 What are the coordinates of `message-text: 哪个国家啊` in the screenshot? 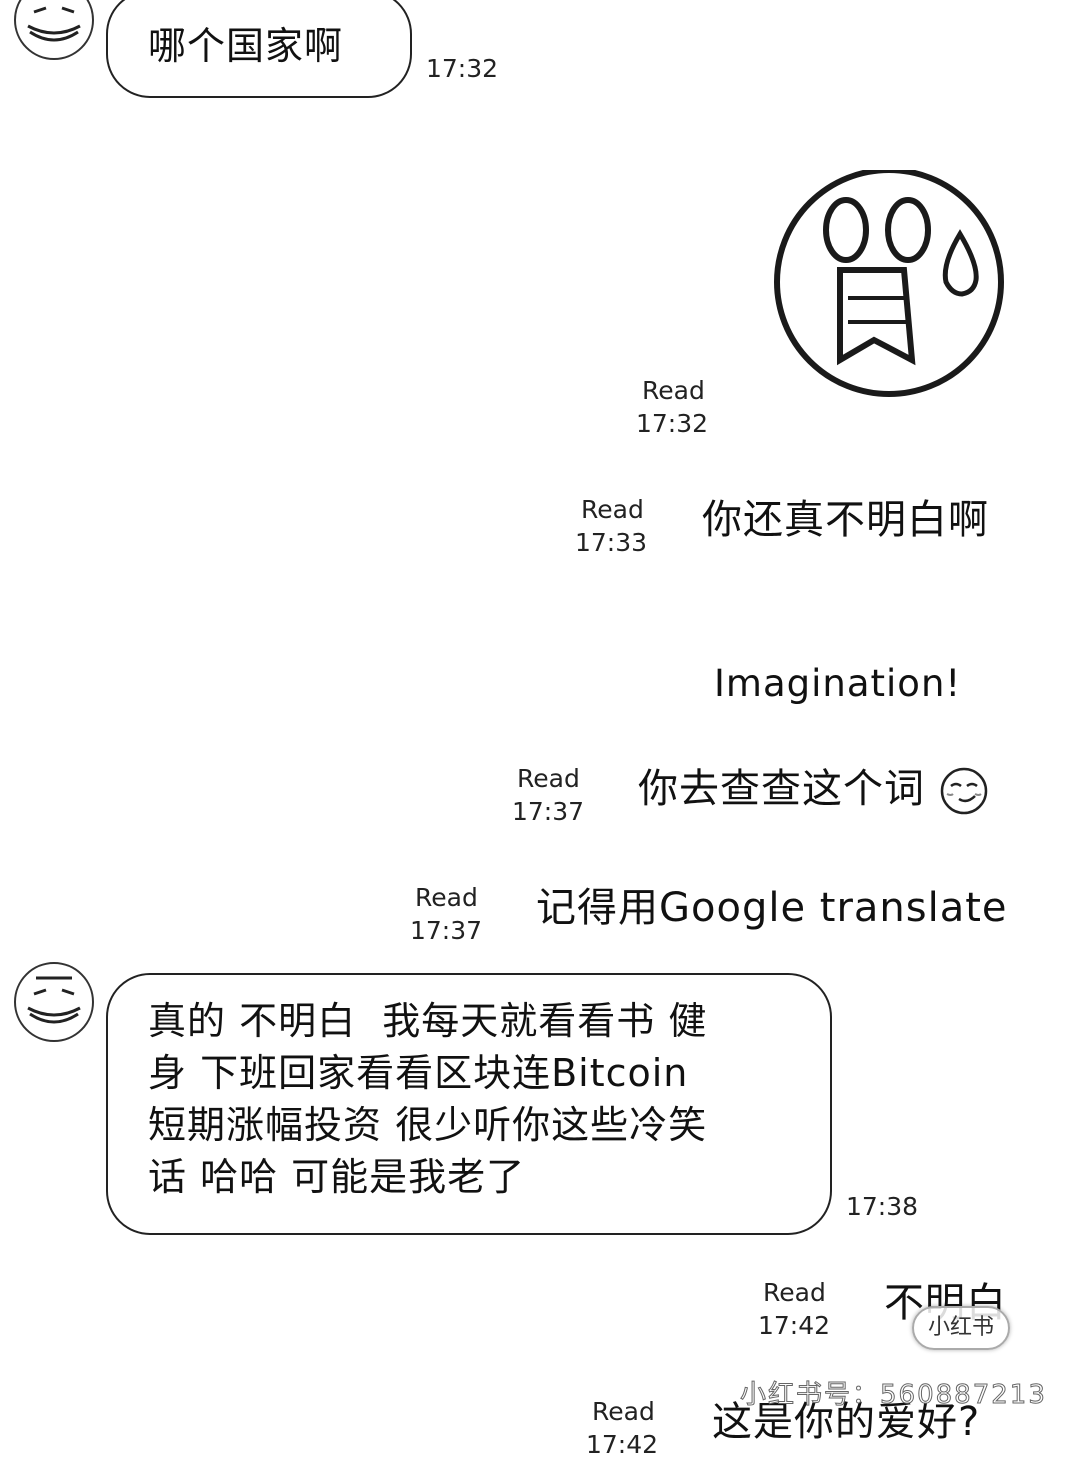 It's located at (246, 46).